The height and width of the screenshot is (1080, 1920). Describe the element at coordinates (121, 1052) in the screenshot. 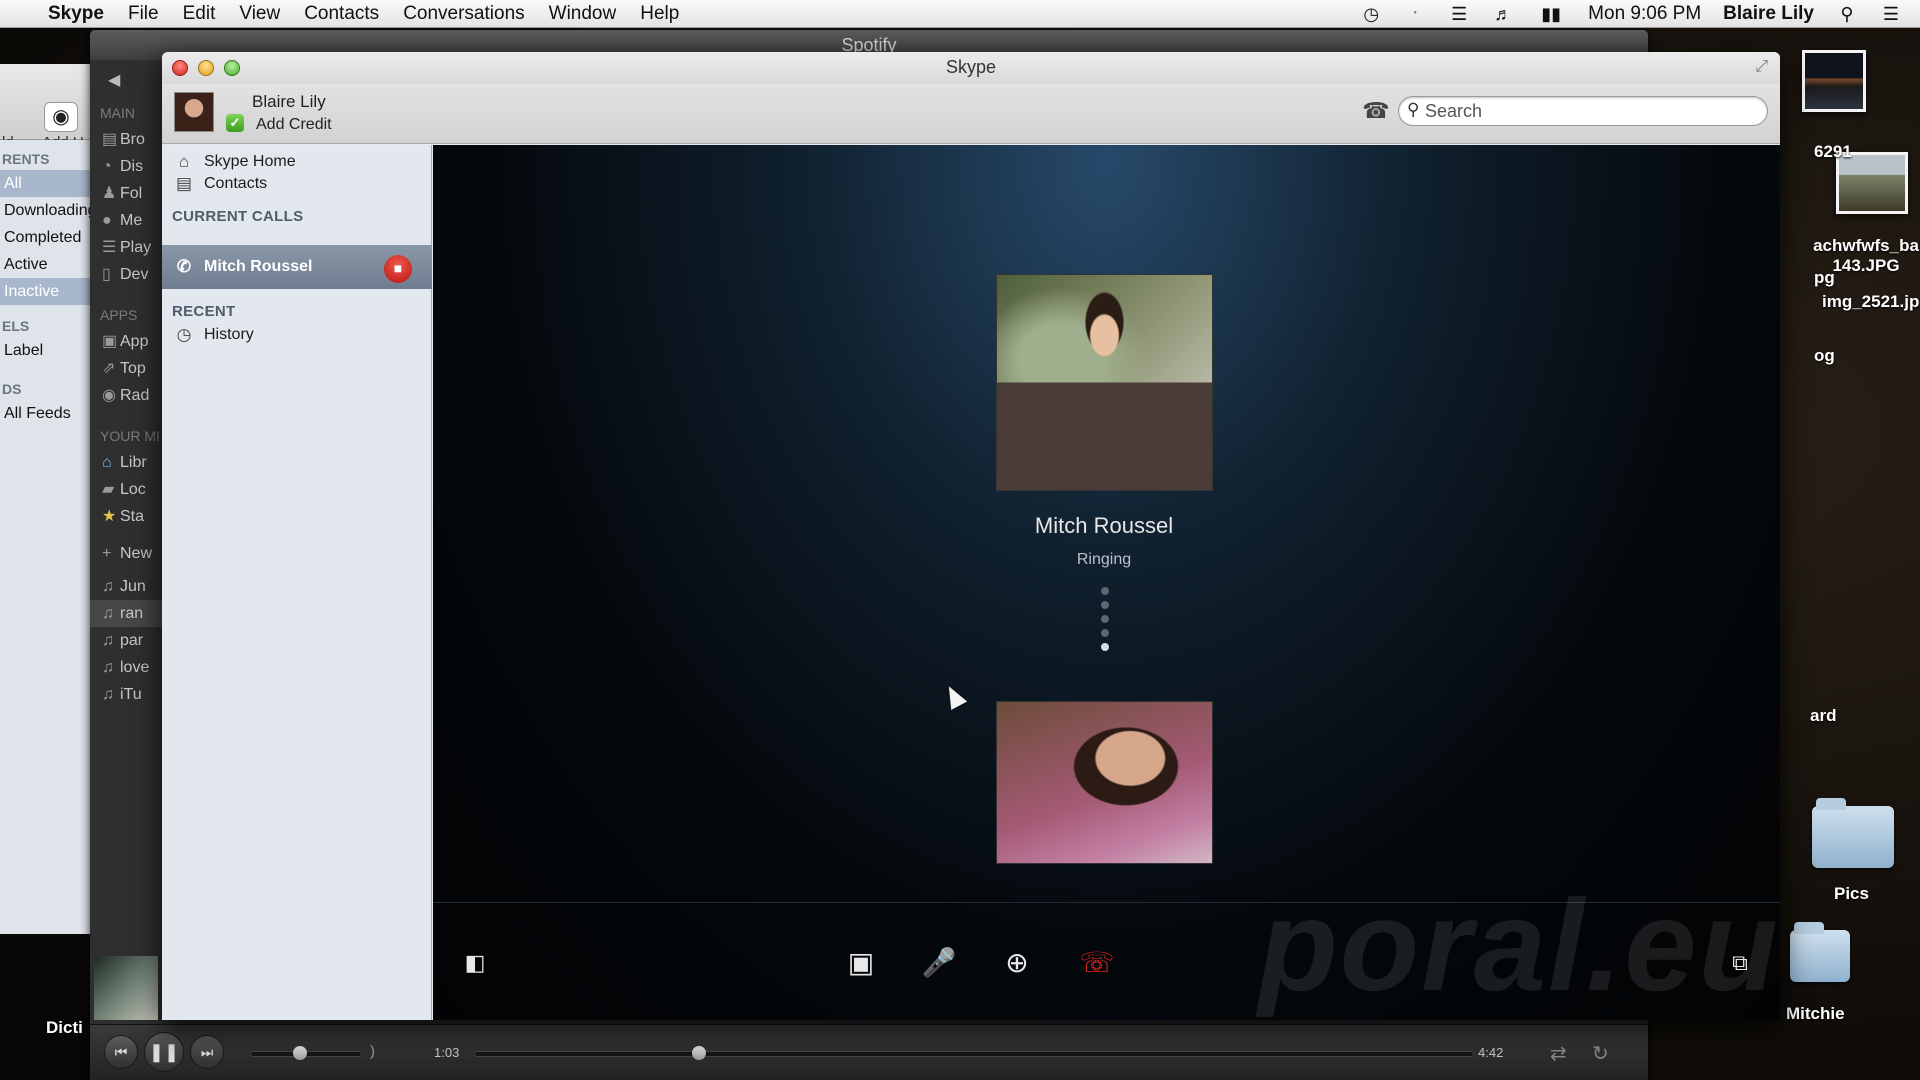

I see `previous-track-button: ⏮` at that location.